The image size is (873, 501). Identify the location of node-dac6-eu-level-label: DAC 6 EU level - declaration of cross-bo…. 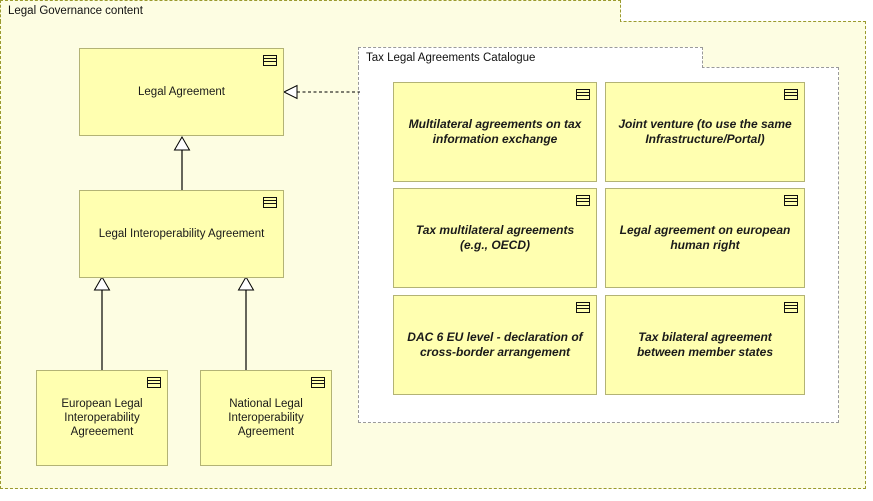
(495, 344).